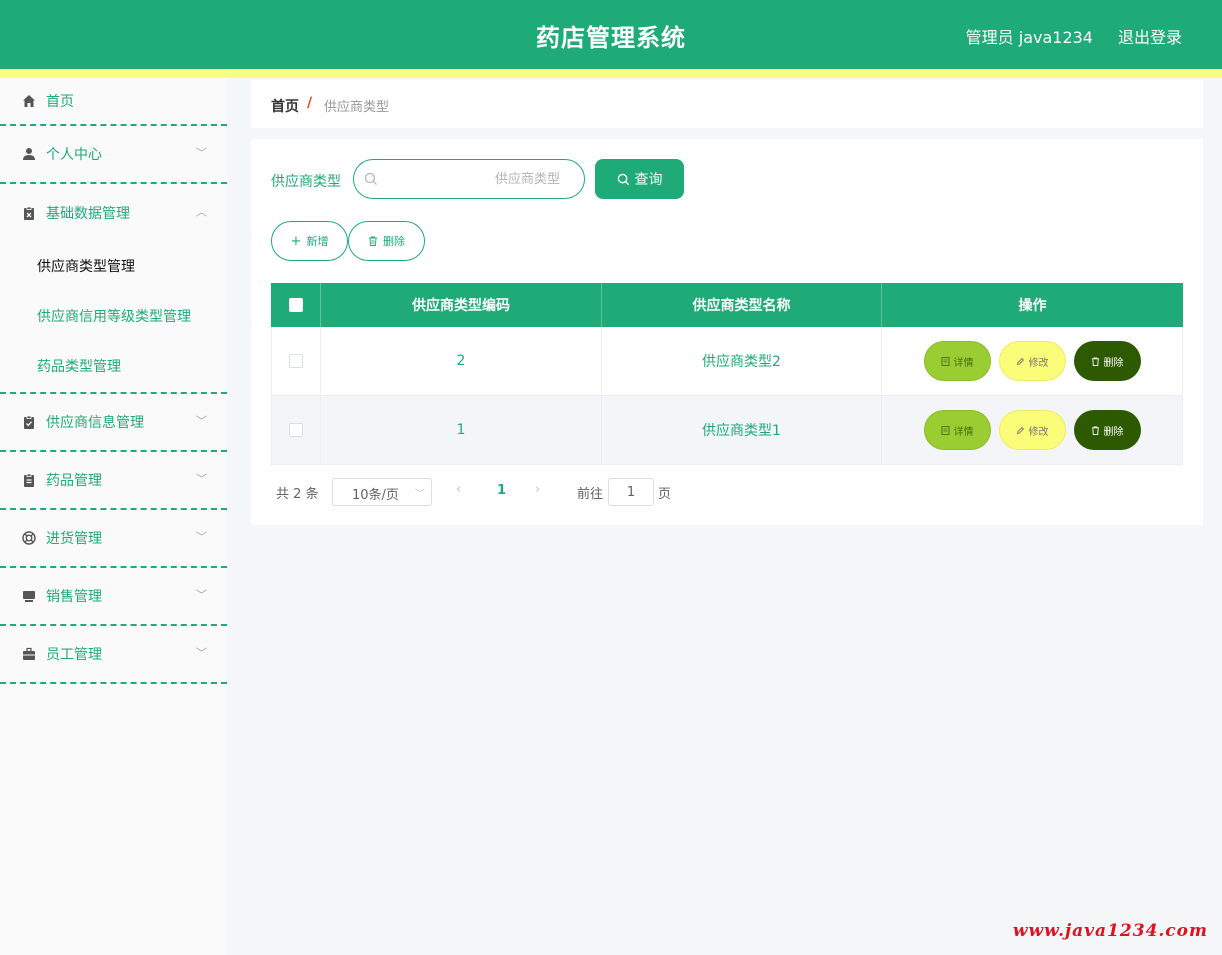 This screenshot has height=955, width=1222. Describe the element at coordinates (201, 212) in the screenshot. I see `chevron-up-icon: ︿` at that location.